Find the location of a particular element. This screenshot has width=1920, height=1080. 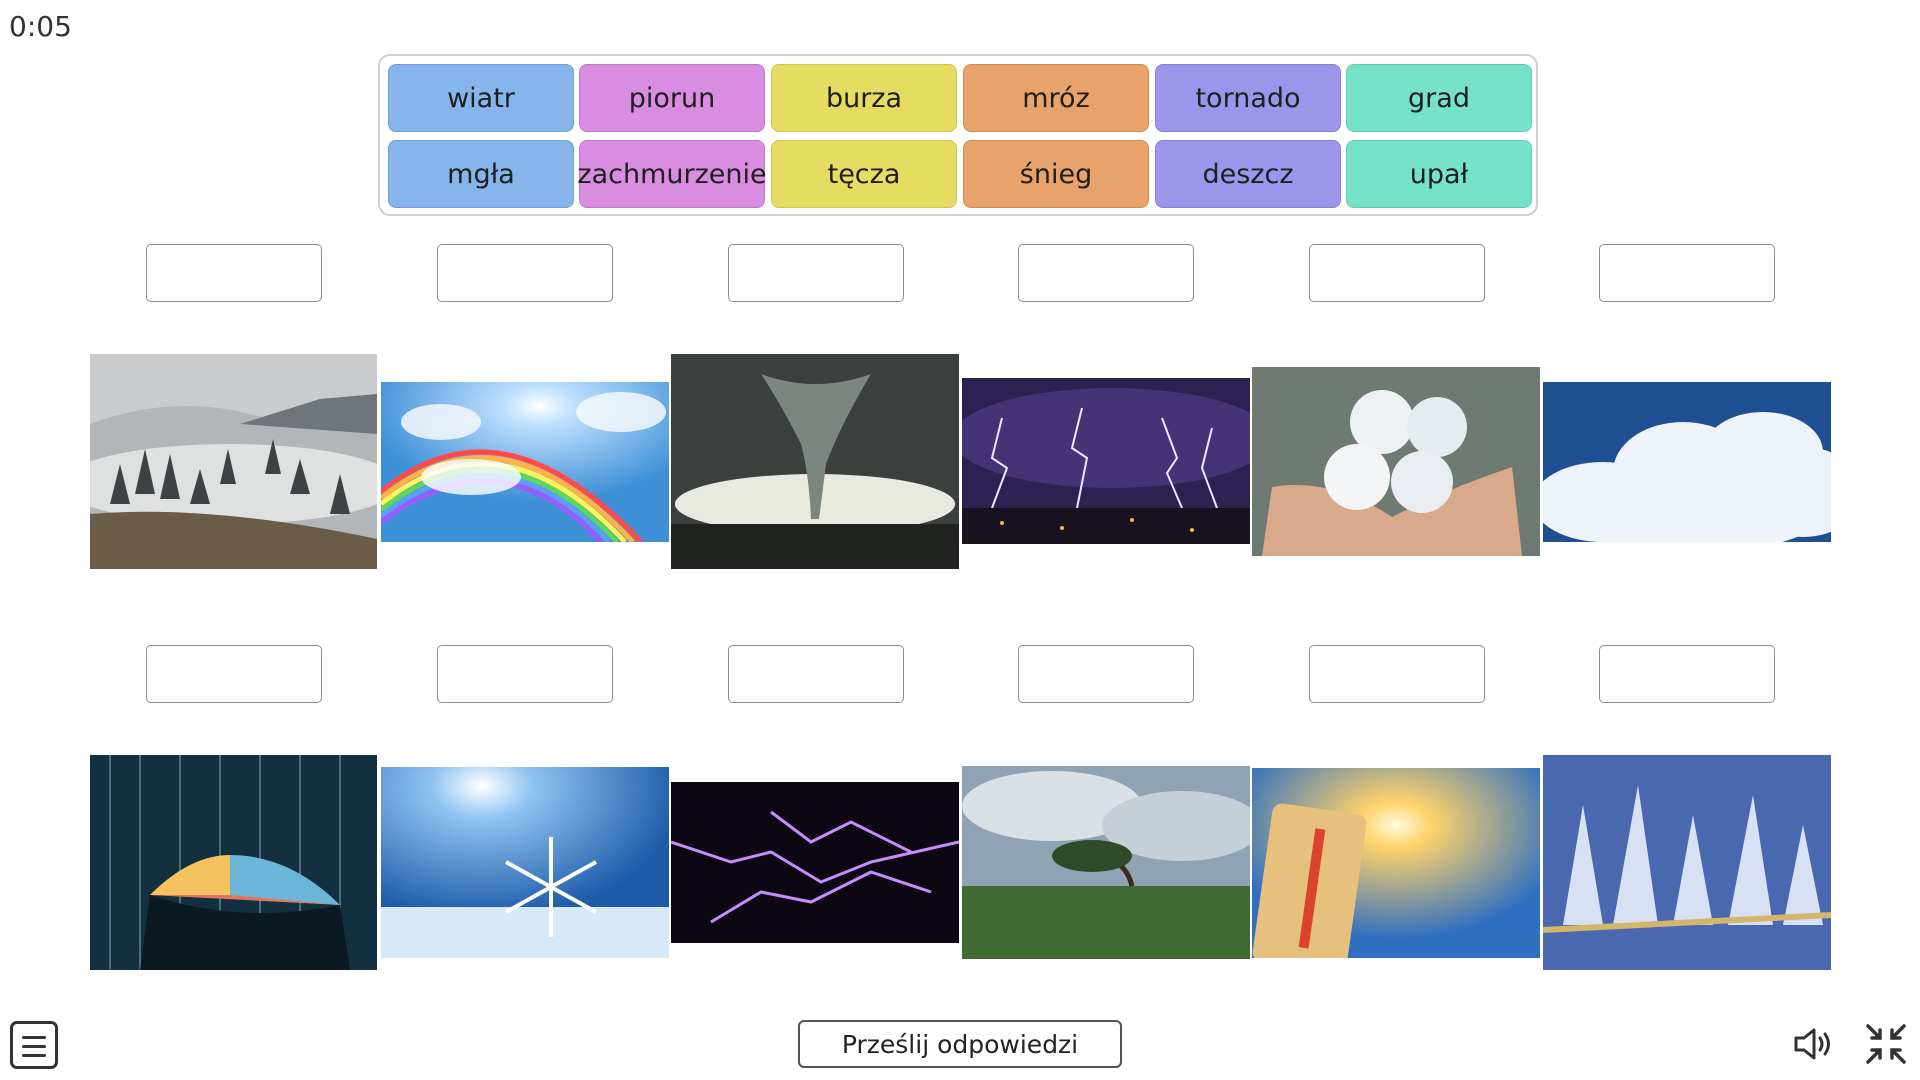

exit-fullscreen-icon is located at coordinates (1886, 1044).